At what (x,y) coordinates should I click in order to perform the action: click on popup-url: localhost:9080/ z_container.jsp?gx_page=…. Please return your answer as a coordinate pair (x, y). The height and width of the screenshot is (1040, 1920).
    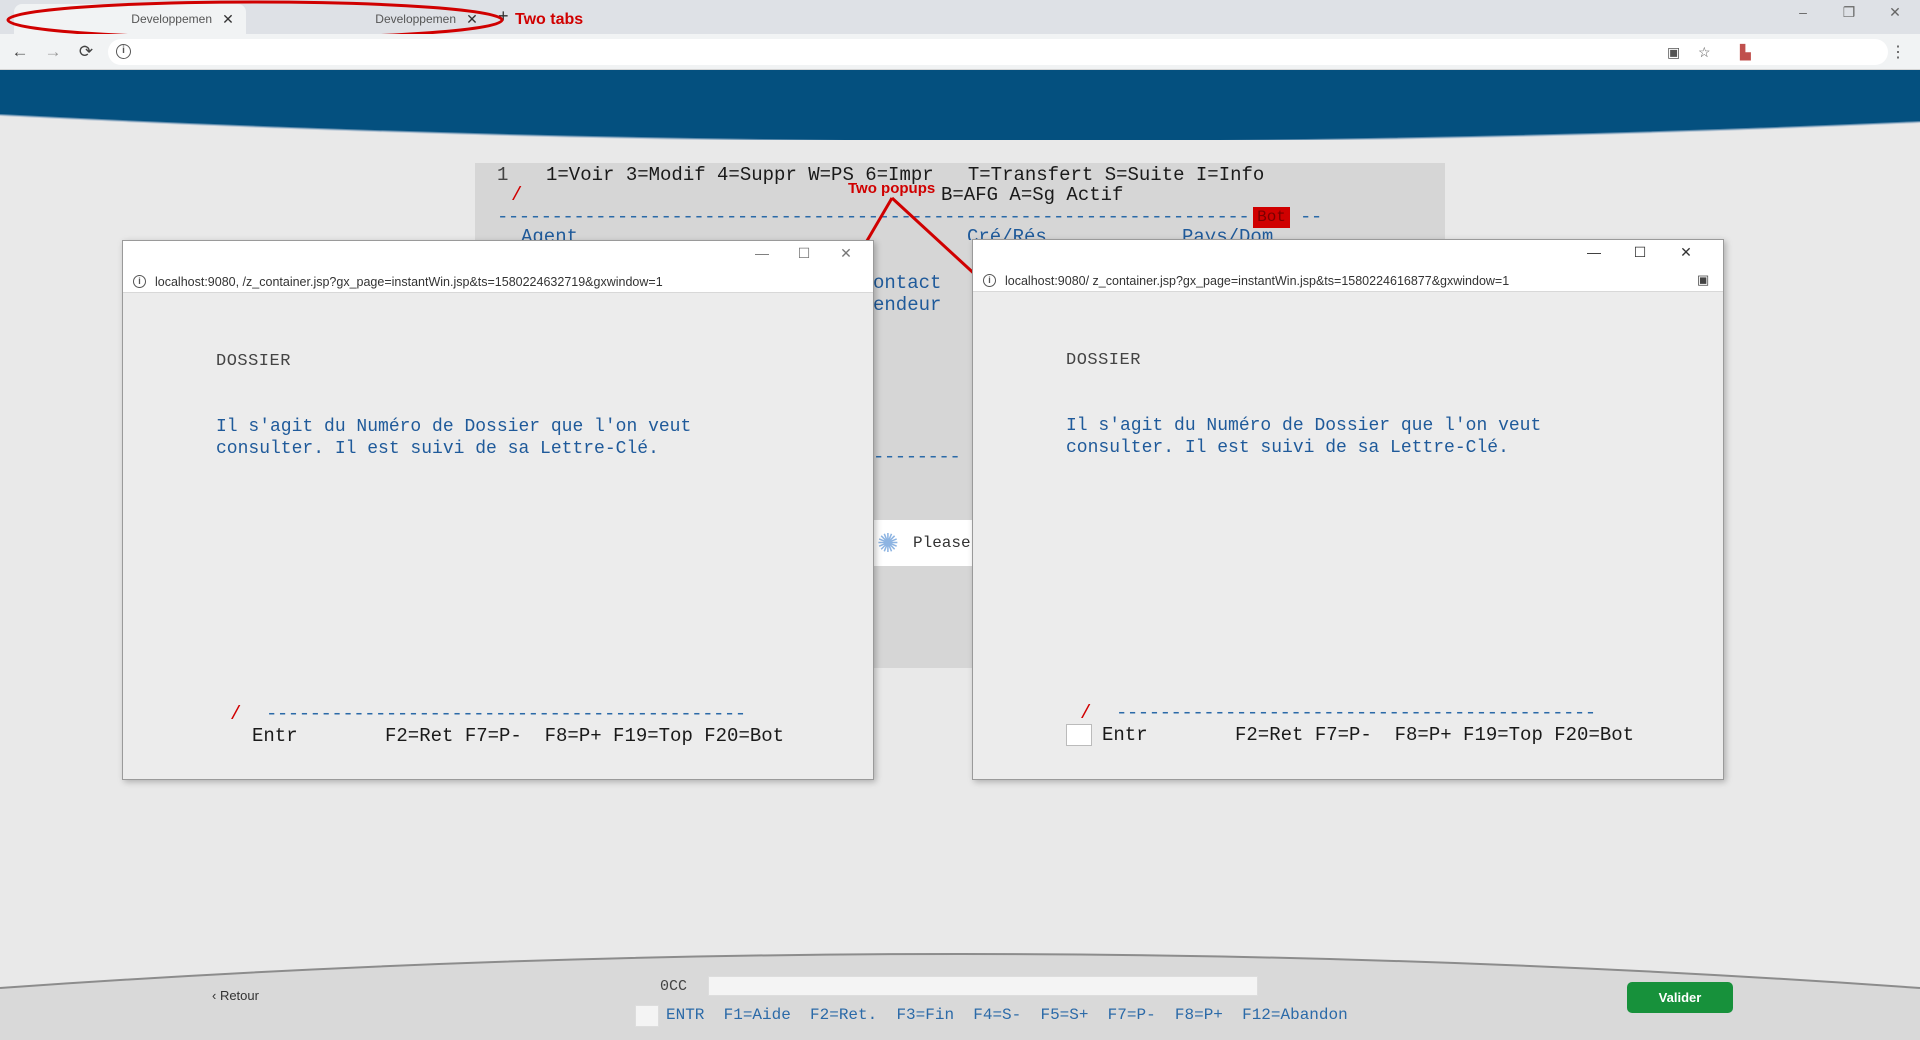
    Looking at the image, I should click on (1257, 281).